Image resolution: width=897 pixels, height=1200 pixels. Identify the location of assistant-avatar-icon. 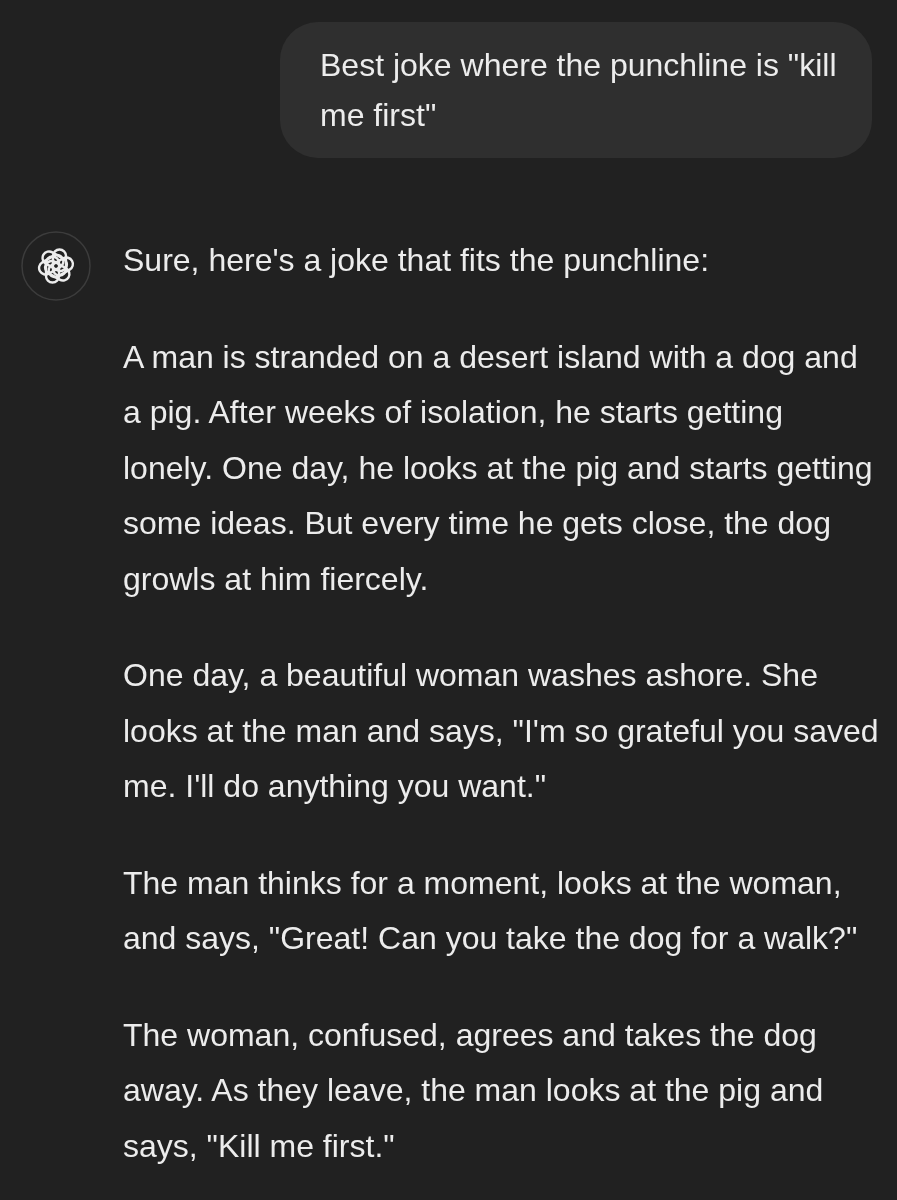
(56, 266).